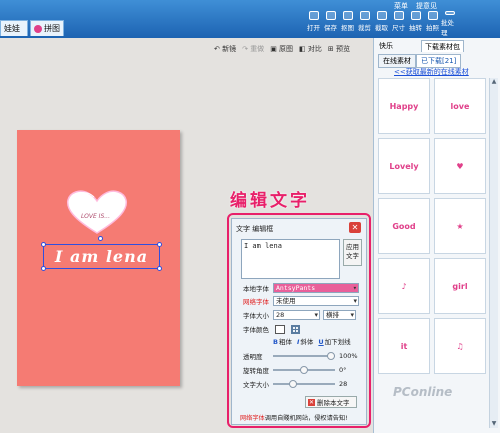  Describe the element at coordinates (316, 288) in the screenshot. I see `local-font-select: AntsyPants` at that location.